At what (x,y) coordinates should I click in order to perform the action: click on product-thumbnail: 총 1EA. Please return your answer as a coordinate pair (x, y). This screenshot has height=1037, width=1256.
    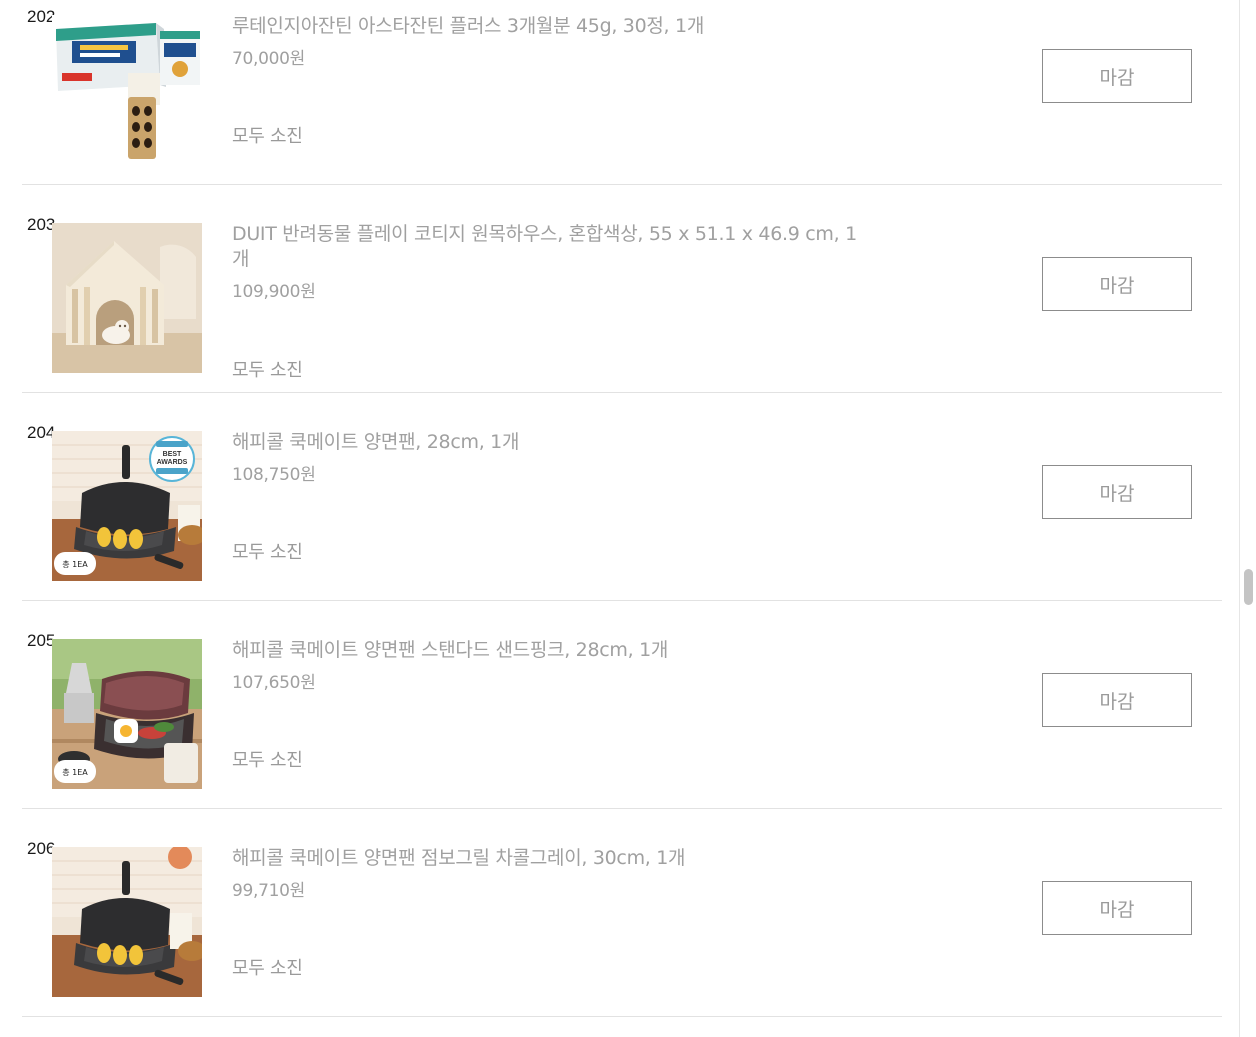
    Looking at the image, I should click on (127, 714).